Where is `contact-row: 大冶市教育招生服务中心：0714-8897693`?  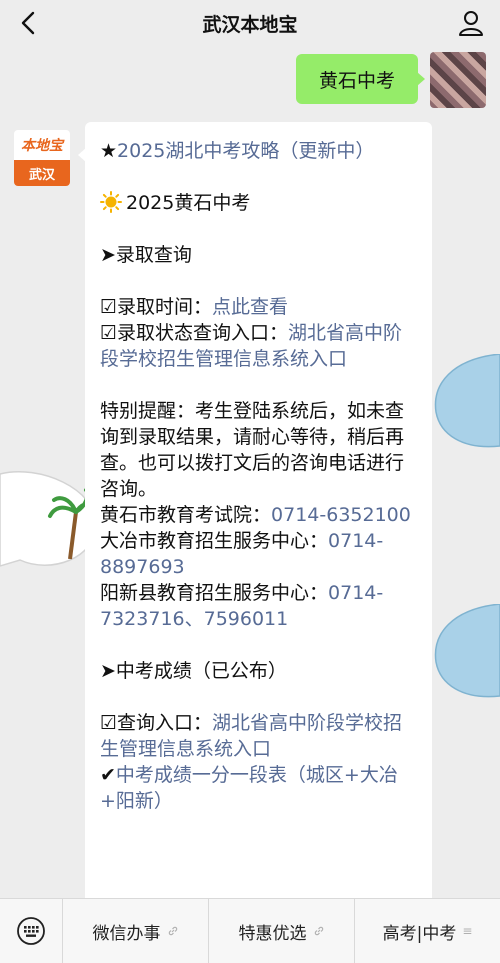
contact-row: 大冶市教育招生服务中心：0714-8897693 is located at coordinates (259, 554).